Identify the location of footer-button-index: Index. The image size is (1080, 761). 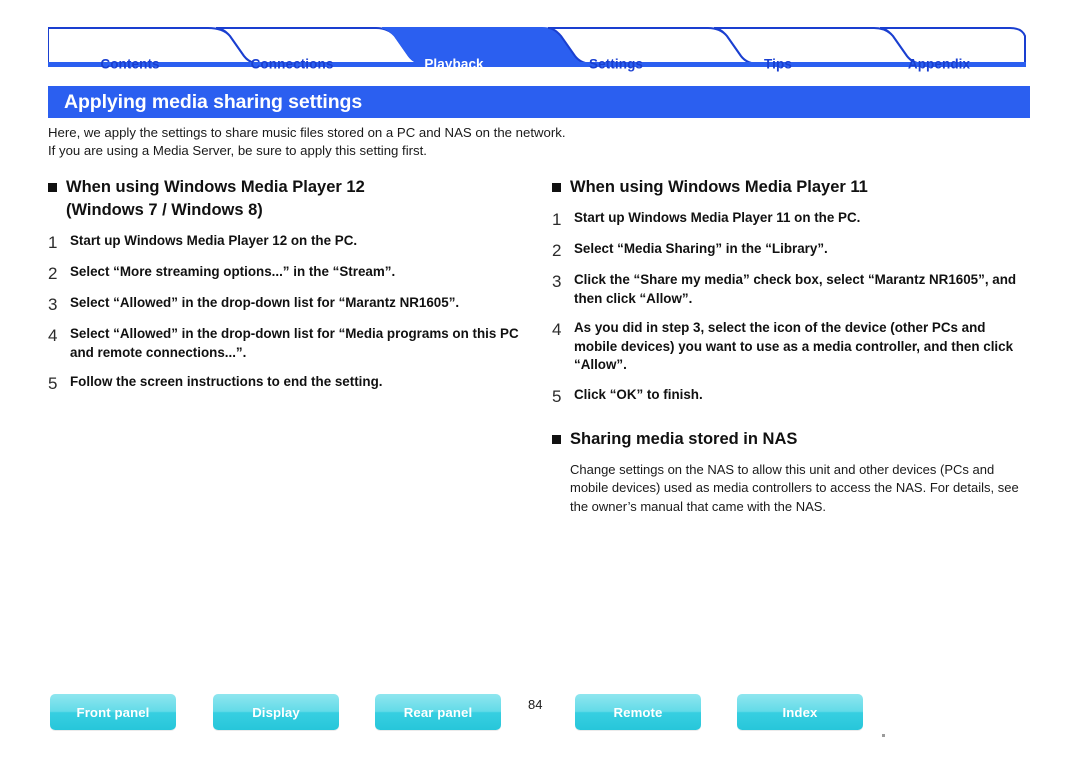
(800, 712).